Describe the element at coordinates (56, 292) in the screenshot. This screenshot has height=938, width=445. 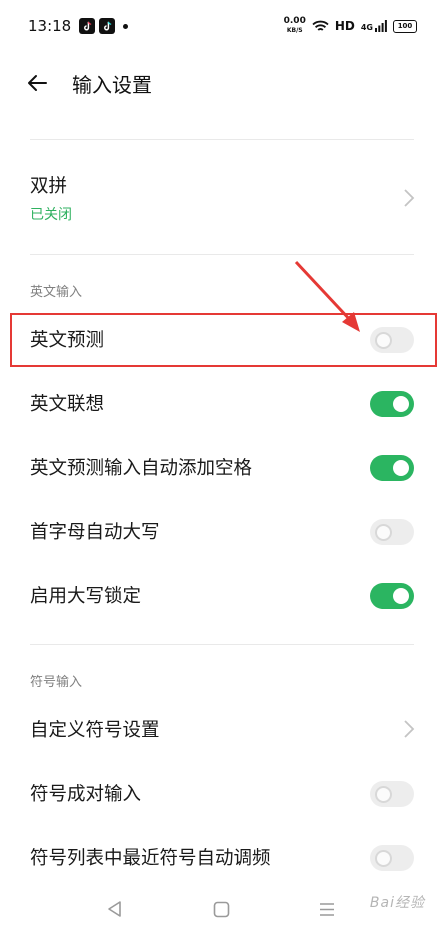
I see `section-title-english: 英文输入` at that location.